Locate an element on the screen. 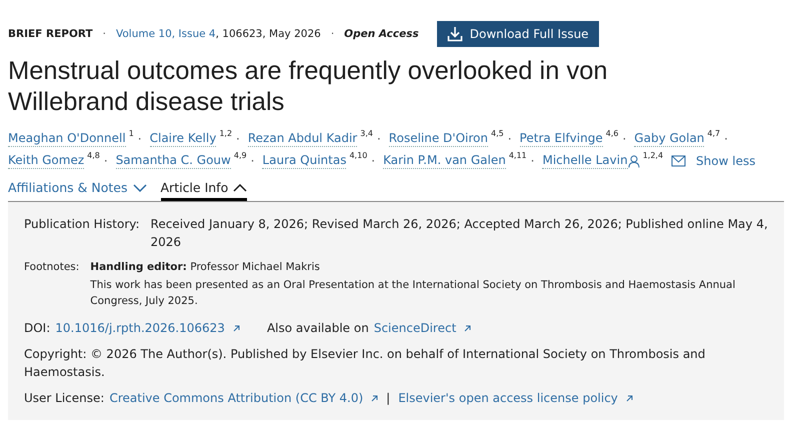  author-link: Michelle Lavin is located at coordinates (585, 161).